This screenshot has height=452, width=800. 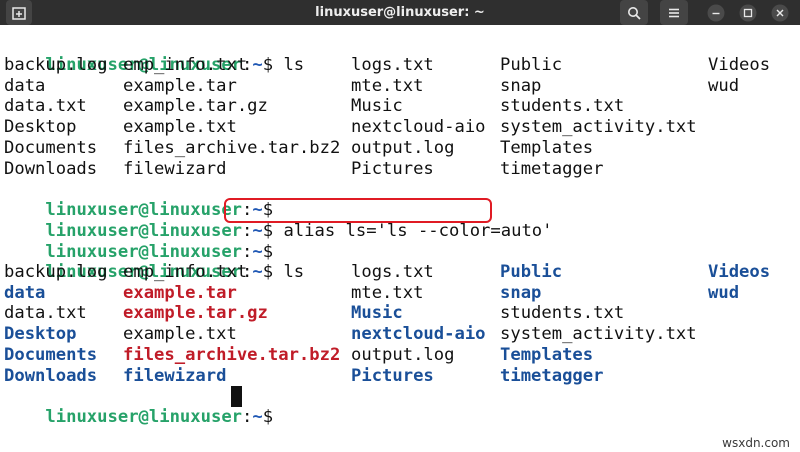 What do you see at coordinates (739, 65) in the screenshot?
I see `file-entry: Videos` at bounding box center [739, 65].